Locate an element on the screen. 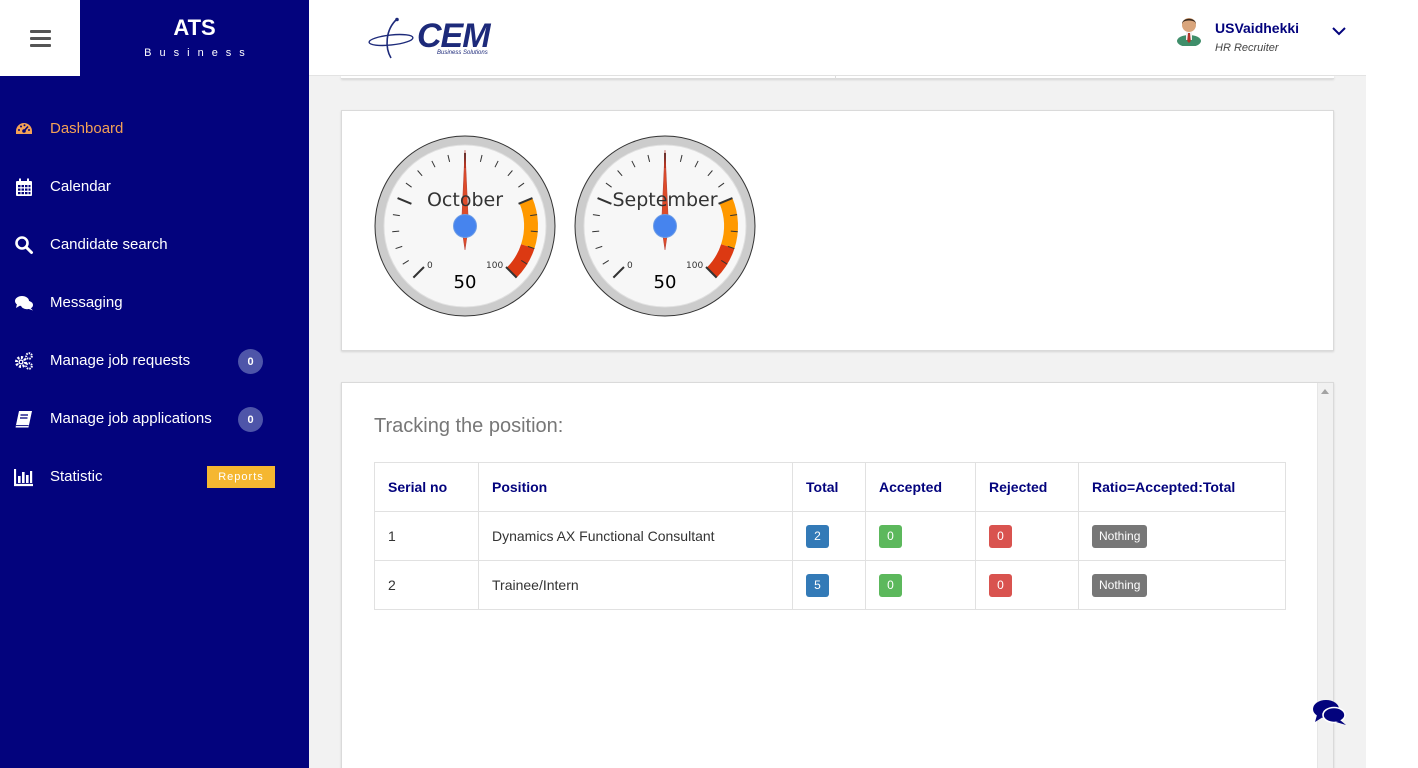 The width and height of the screenshot is (1418, 768). sidebar-item-candidate-search: Candidate search is located at coordinates (154, 245).